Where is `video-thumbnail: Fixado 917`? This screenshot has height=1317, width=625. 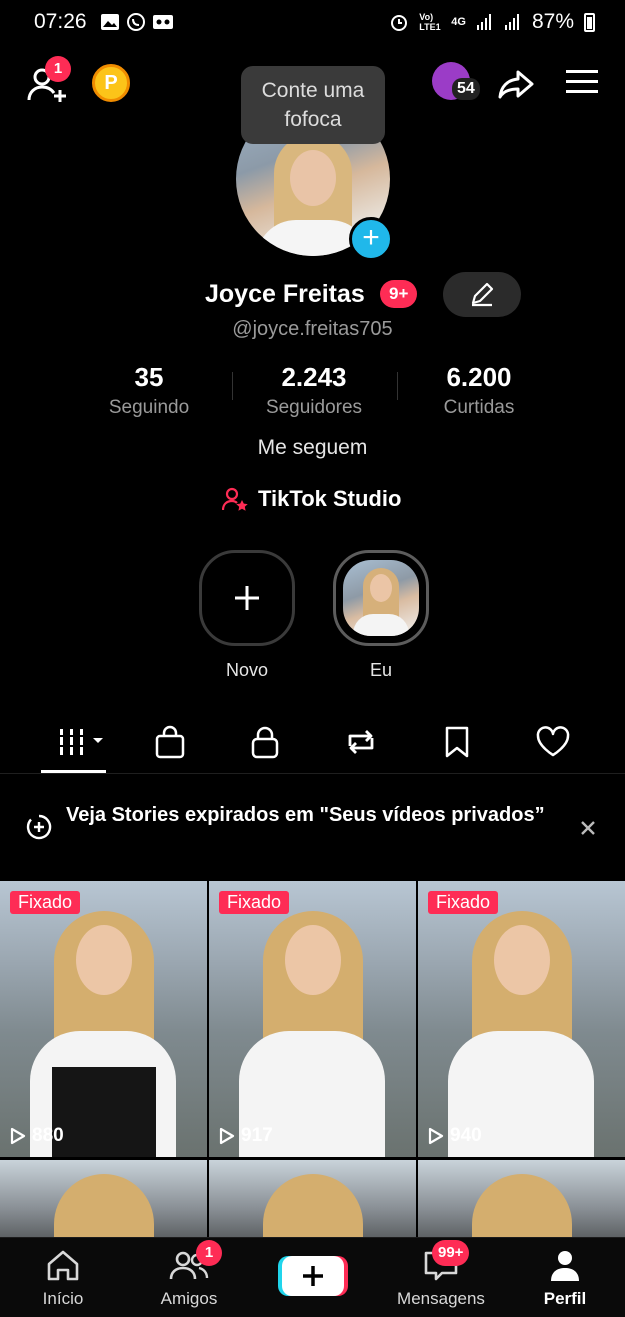 video-thumbnail: Fixado 917 is located at coordinates (312, 1019).